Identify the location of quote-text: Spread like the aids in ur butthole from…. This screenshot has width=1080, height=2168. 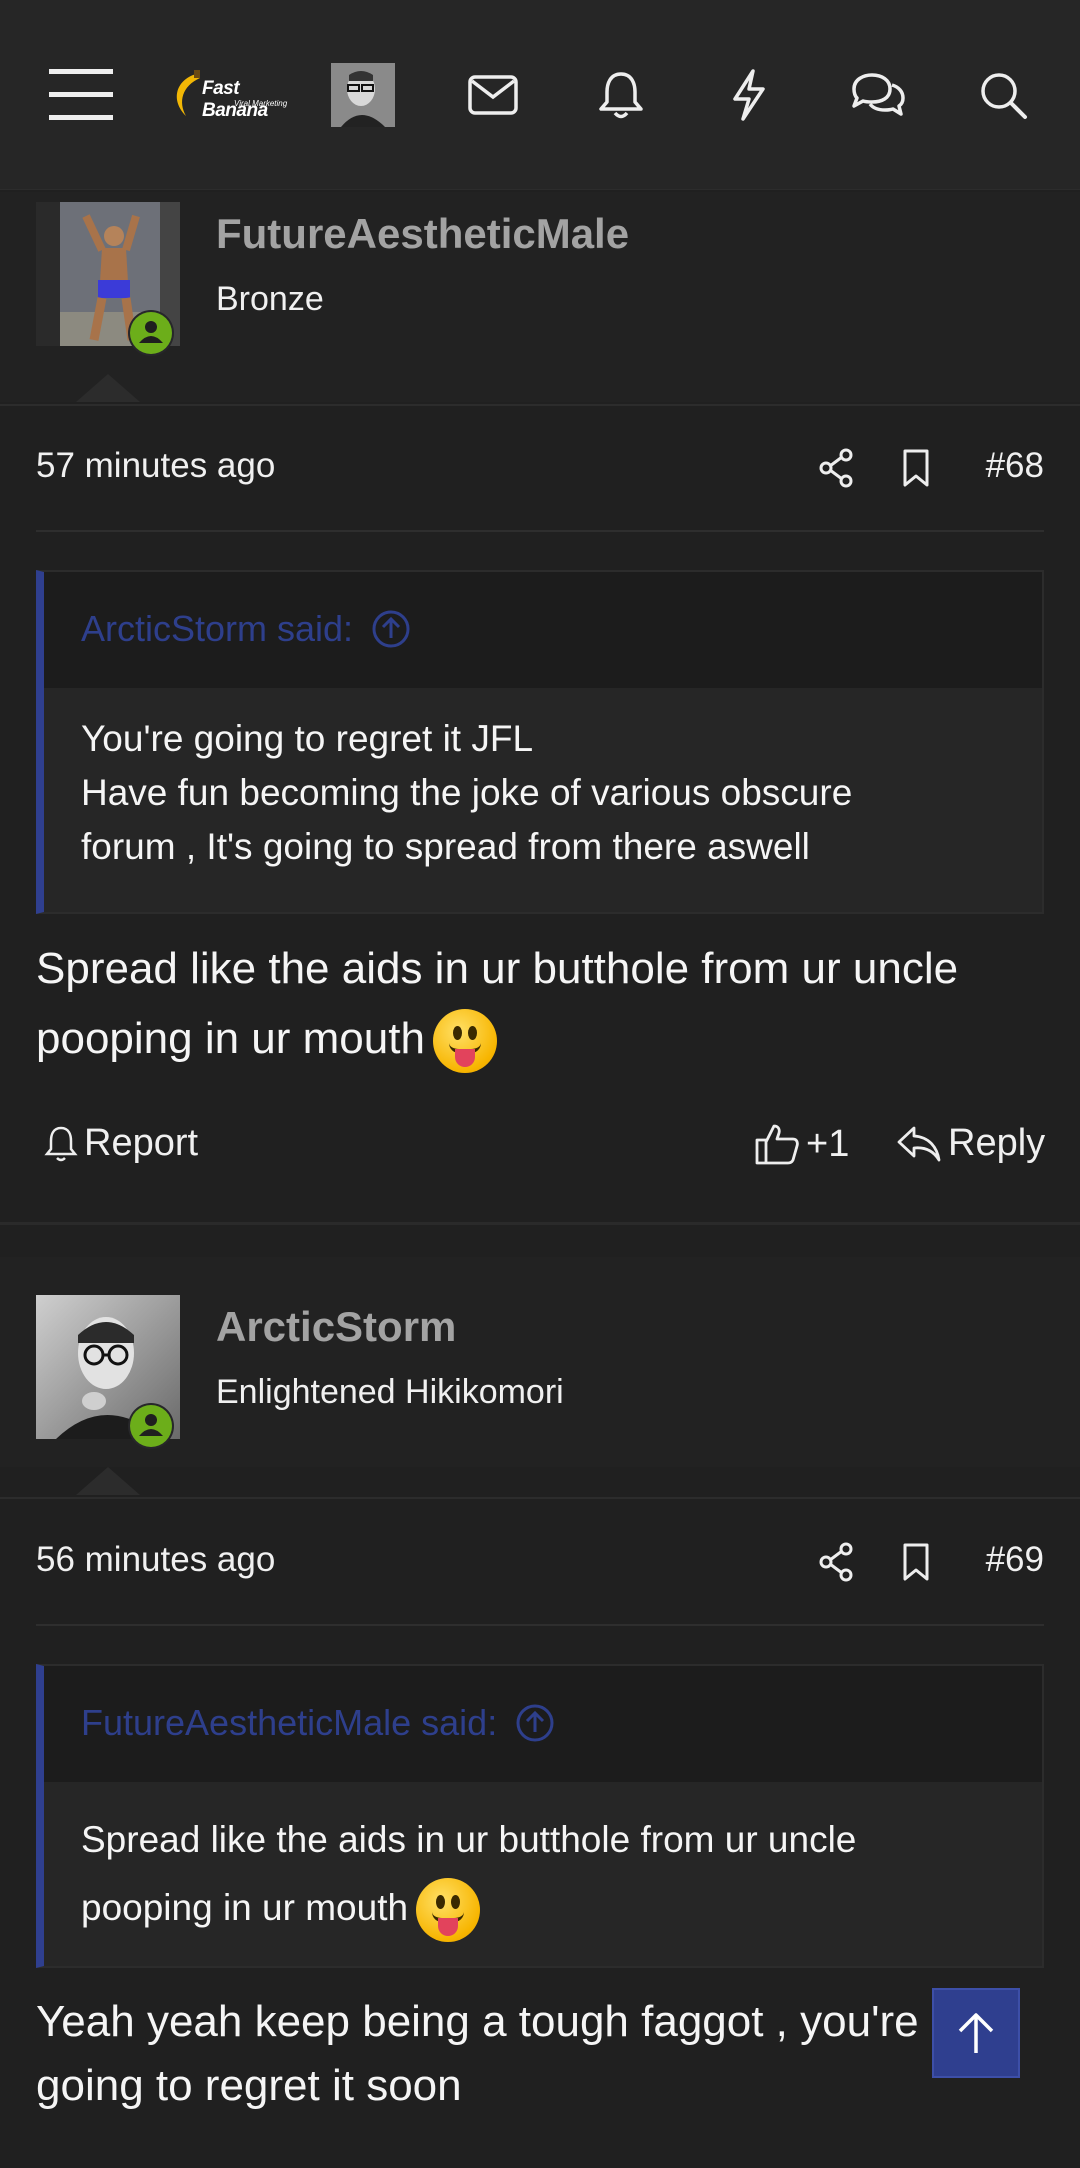
(469, 1874).